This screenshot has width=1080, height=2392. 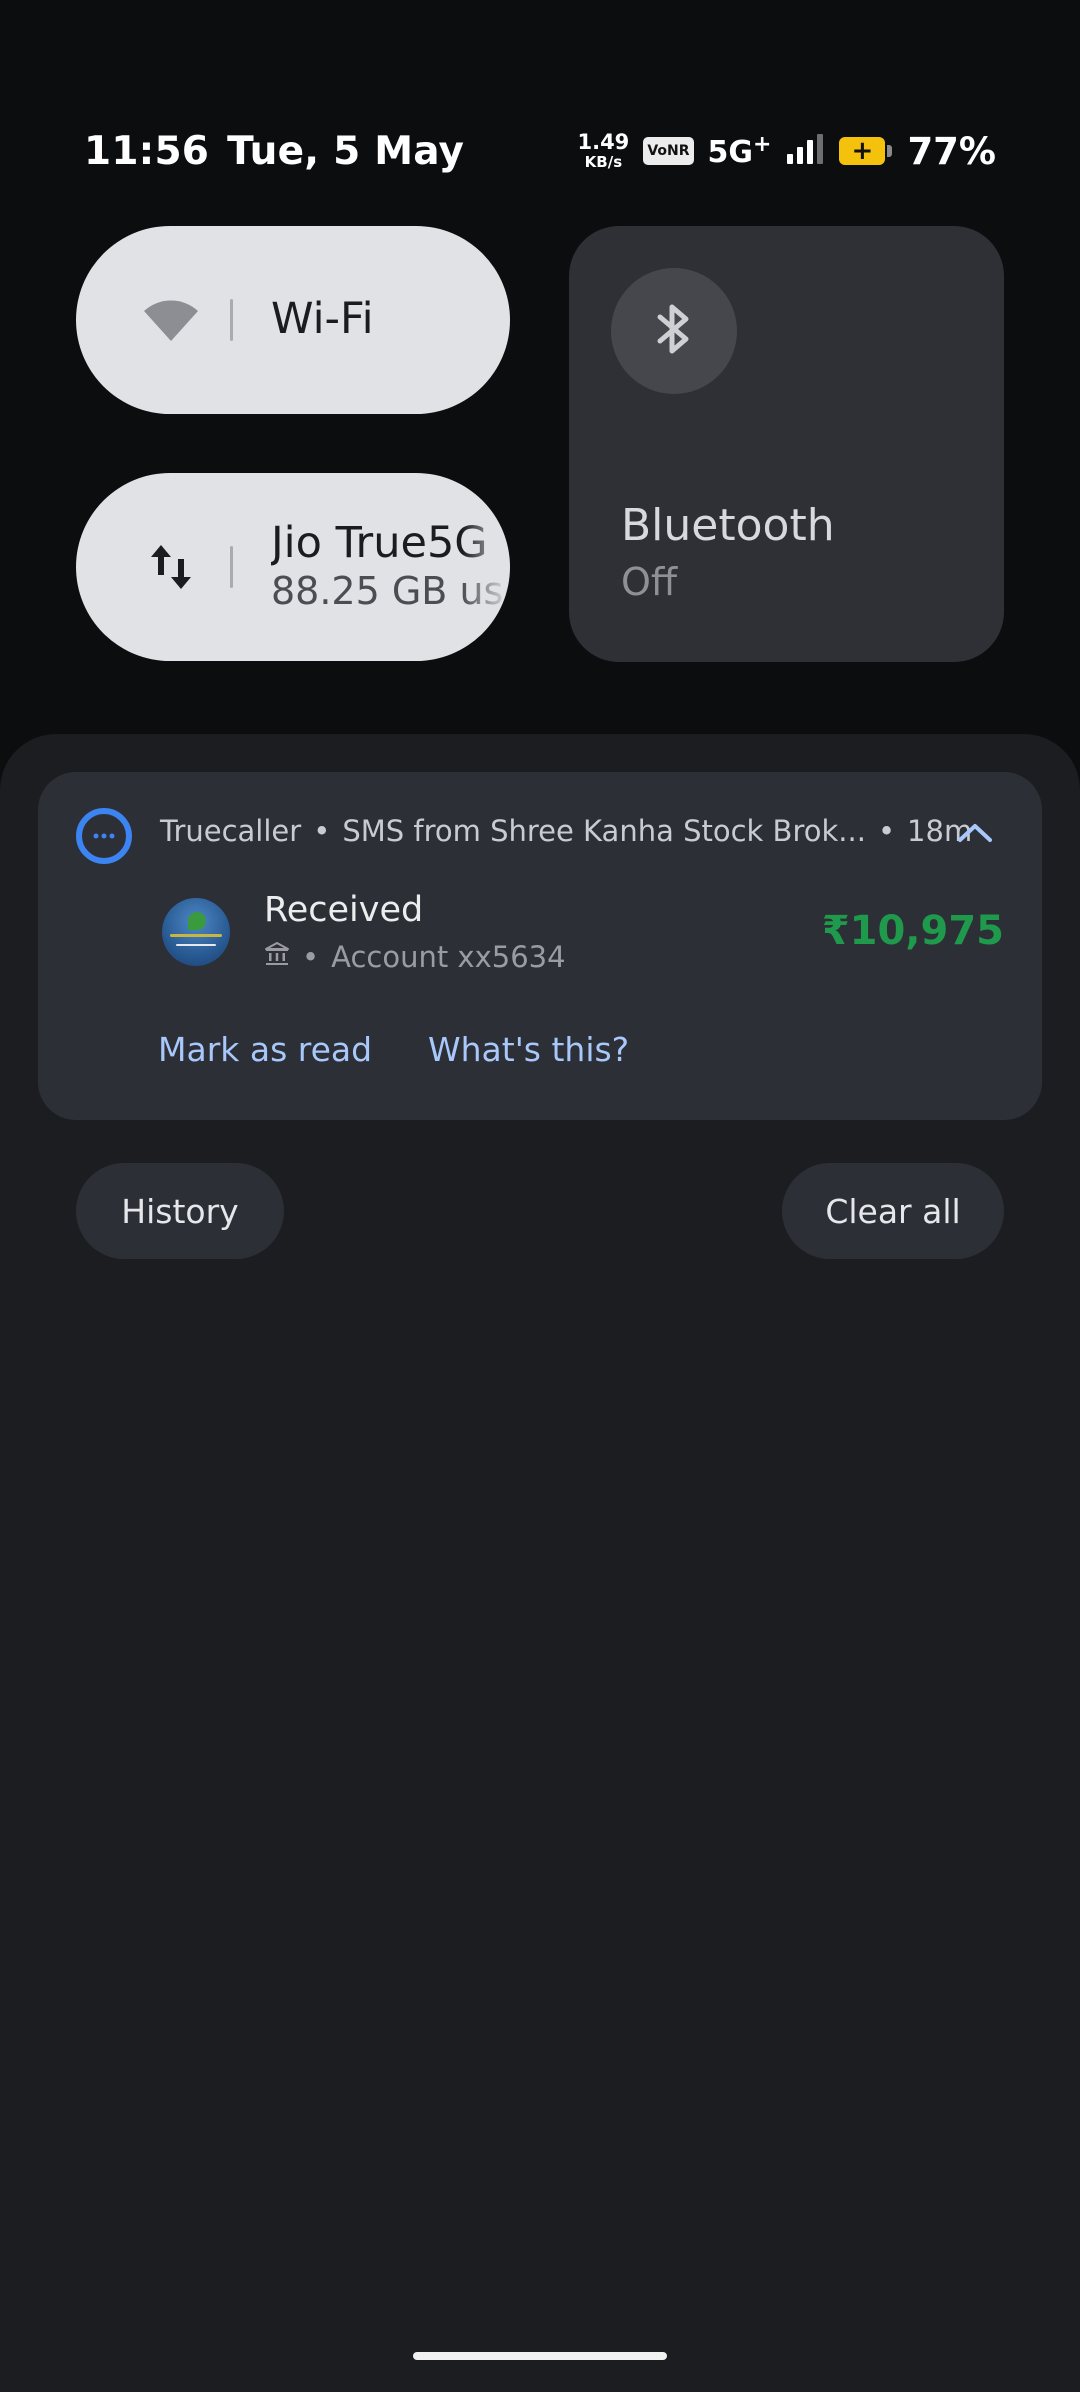 I want to click on status-time: 11:56, so click(x=147, y=151).